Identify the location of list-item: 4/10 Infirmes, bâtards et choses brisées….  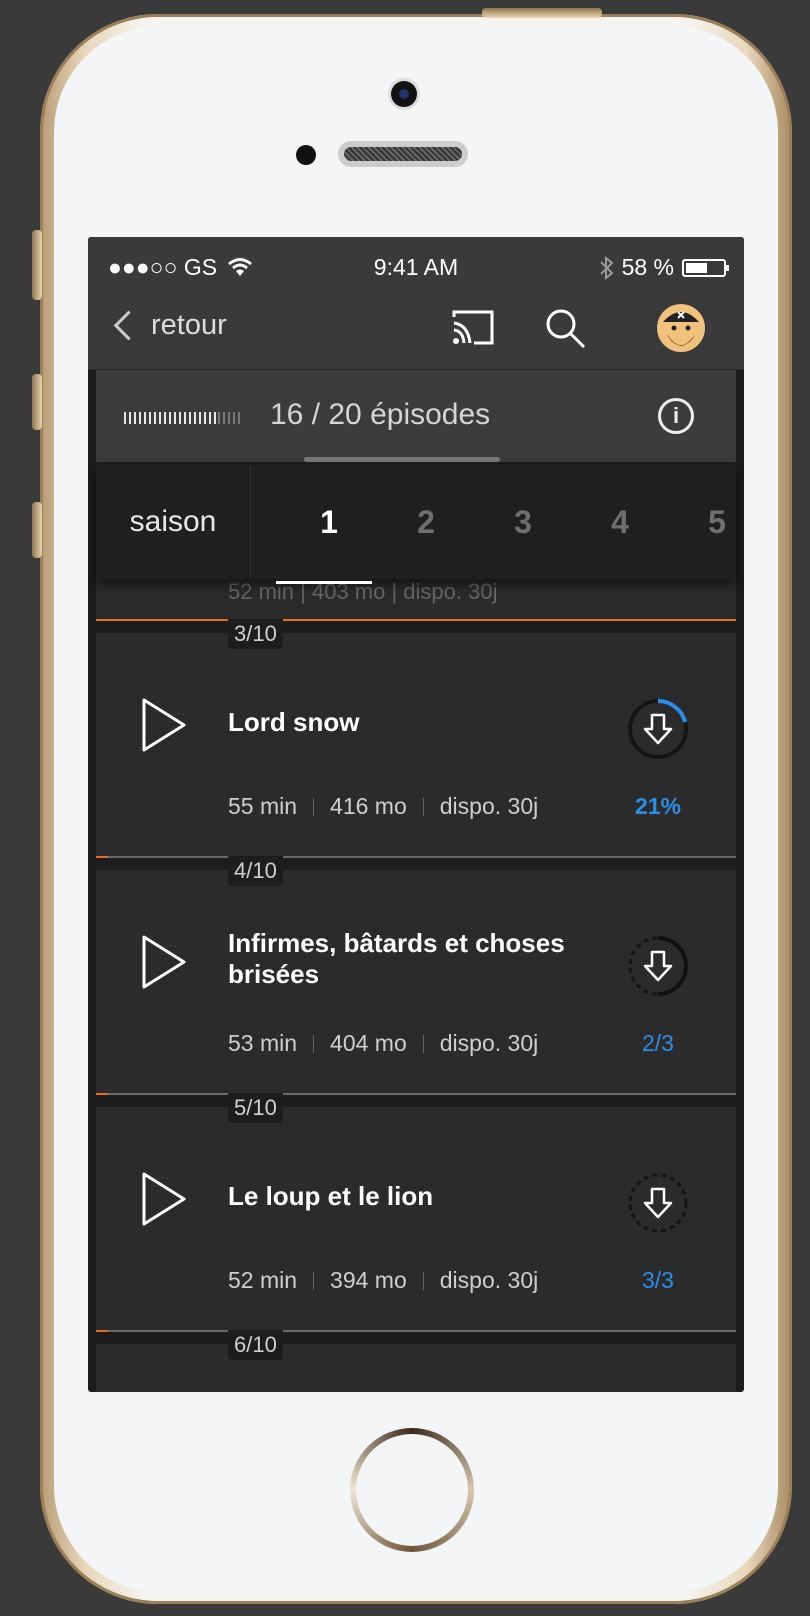
(416, 974).